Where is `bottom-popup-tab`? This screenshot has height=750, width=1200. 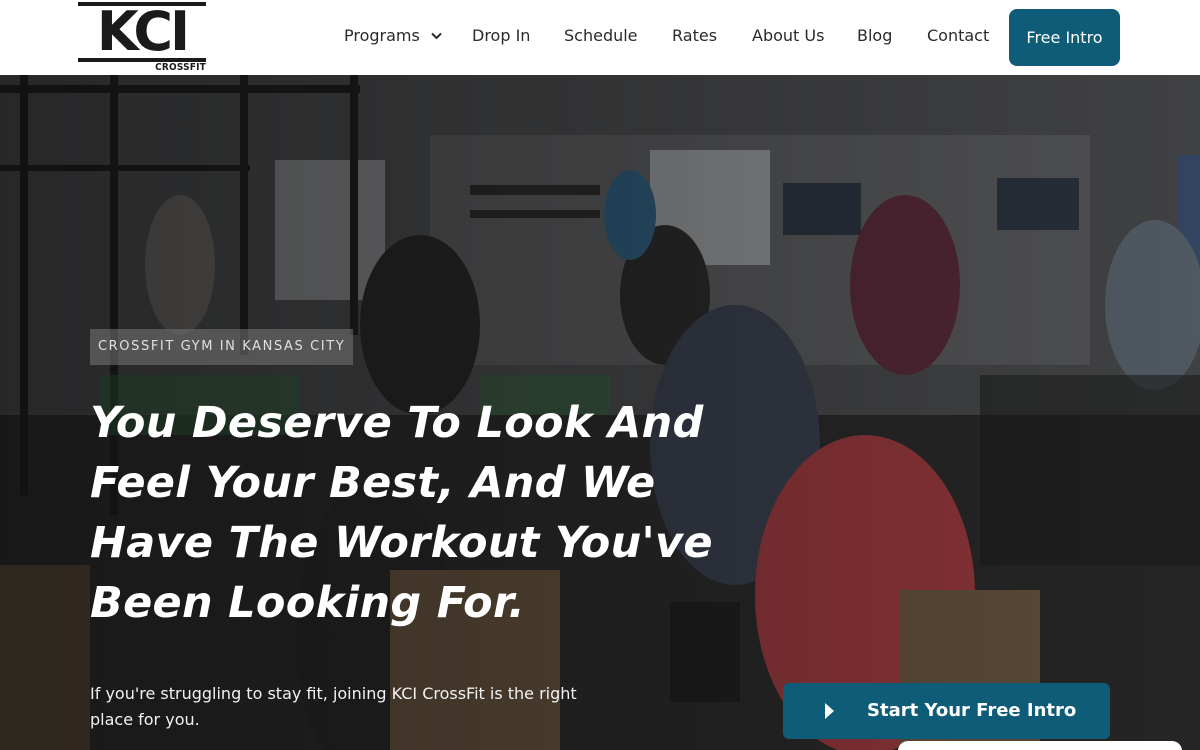
bottom-popup-tab is located at coordinates (1040, 745).